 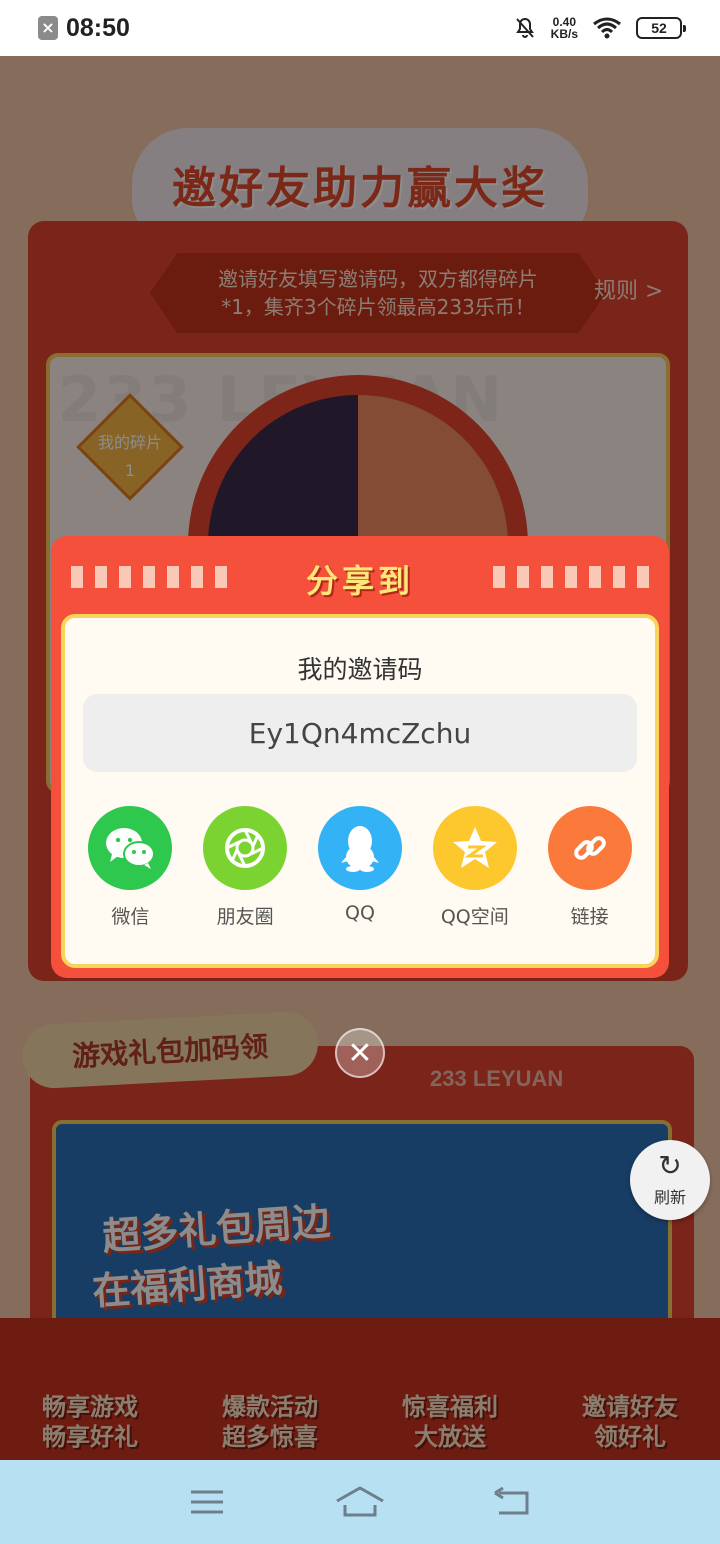 I want to click on system-nav-bar, so click(x=360, y=1502).